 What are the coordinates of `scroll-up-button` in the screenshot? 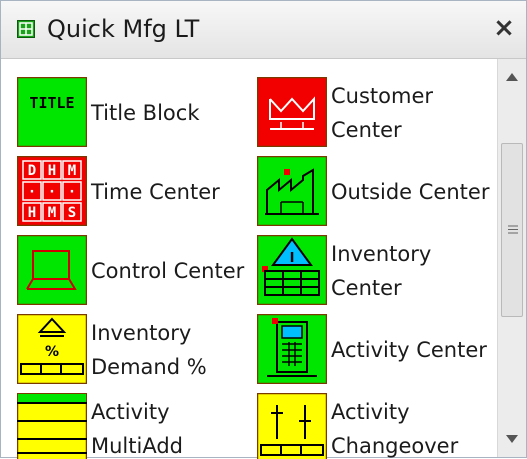 It's located at (512, 77).